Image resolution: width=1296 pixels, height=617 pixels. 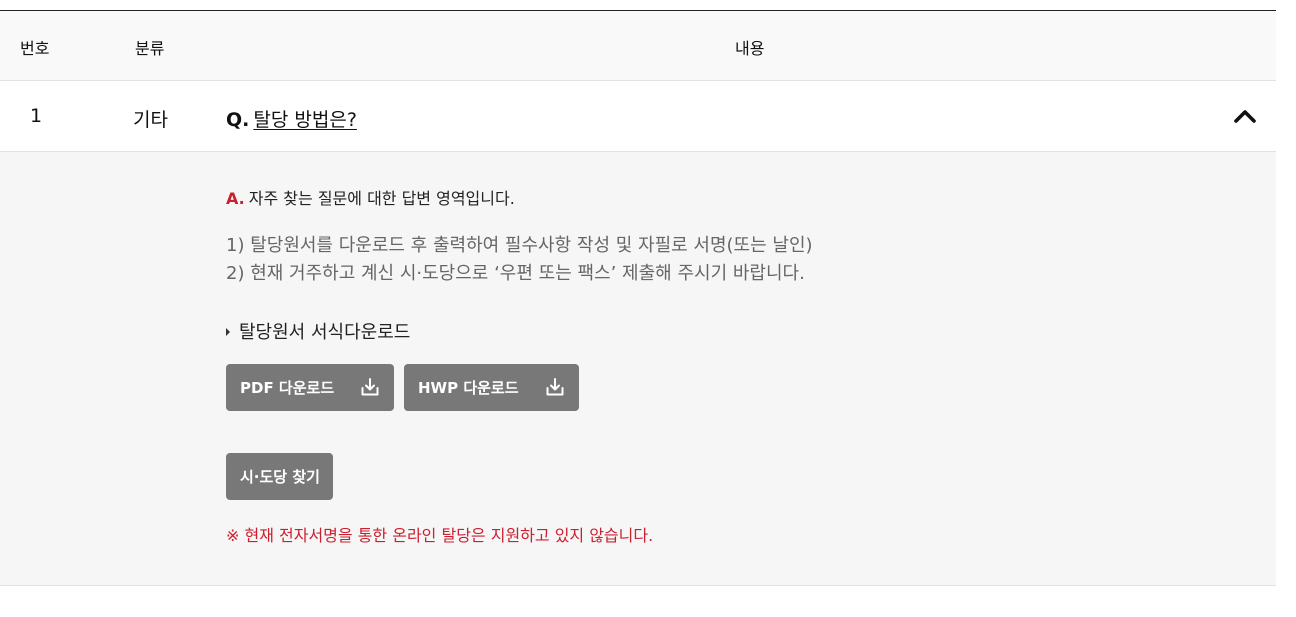 What do you see at coordinates (468, 388) in the screenshot?
I see `hwp-download-label: HWP 다운로드` at bounding box center [468, 388].